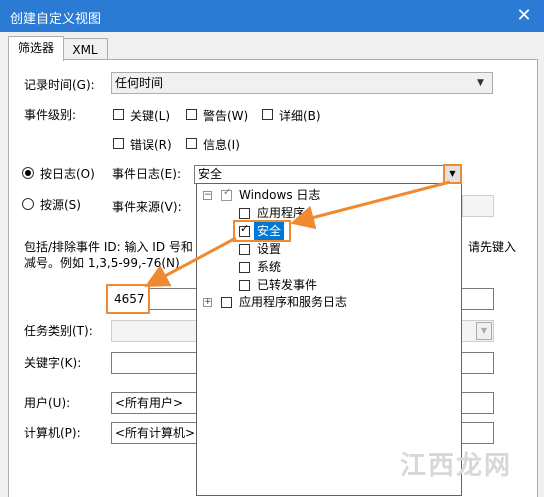 The width and height of the screenshot is (544, 497). I want to click on expand-icon: +, so click(207, 302).